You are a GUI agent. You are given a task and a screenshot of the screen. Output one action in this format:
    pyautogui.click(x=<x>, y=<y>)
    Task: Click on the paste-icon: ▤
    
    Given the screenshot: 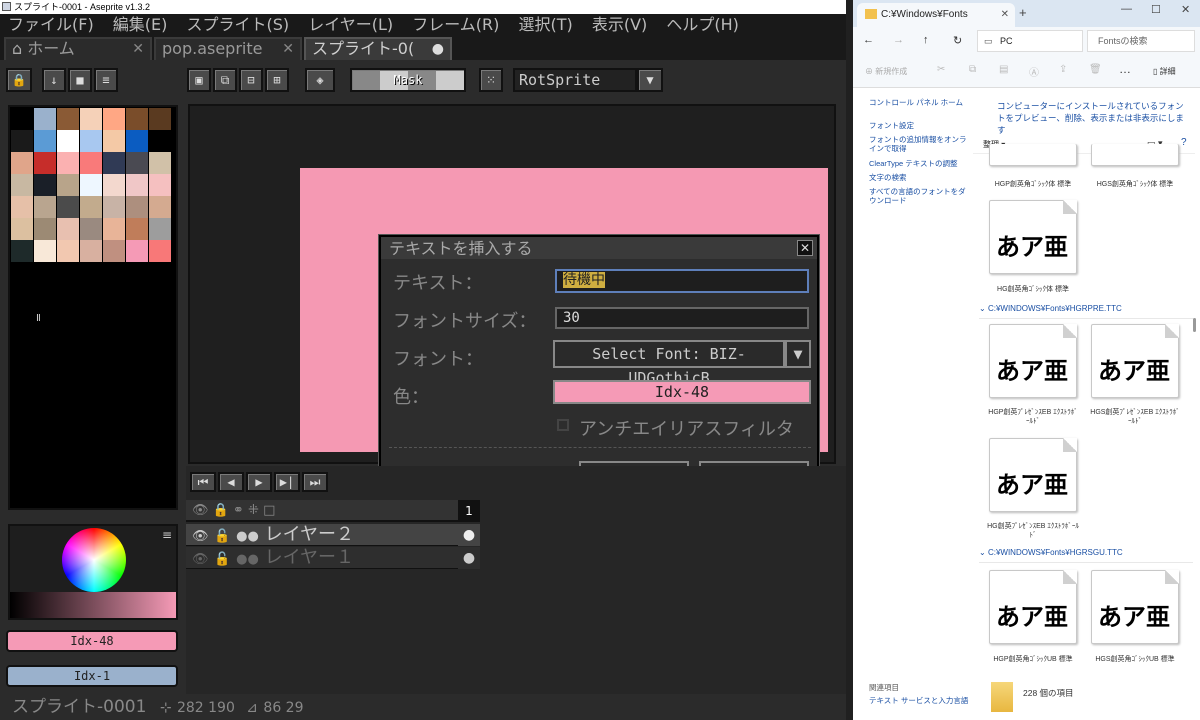 What is the action you would take?
    pyautogui.click(x=1003, y=69)
    